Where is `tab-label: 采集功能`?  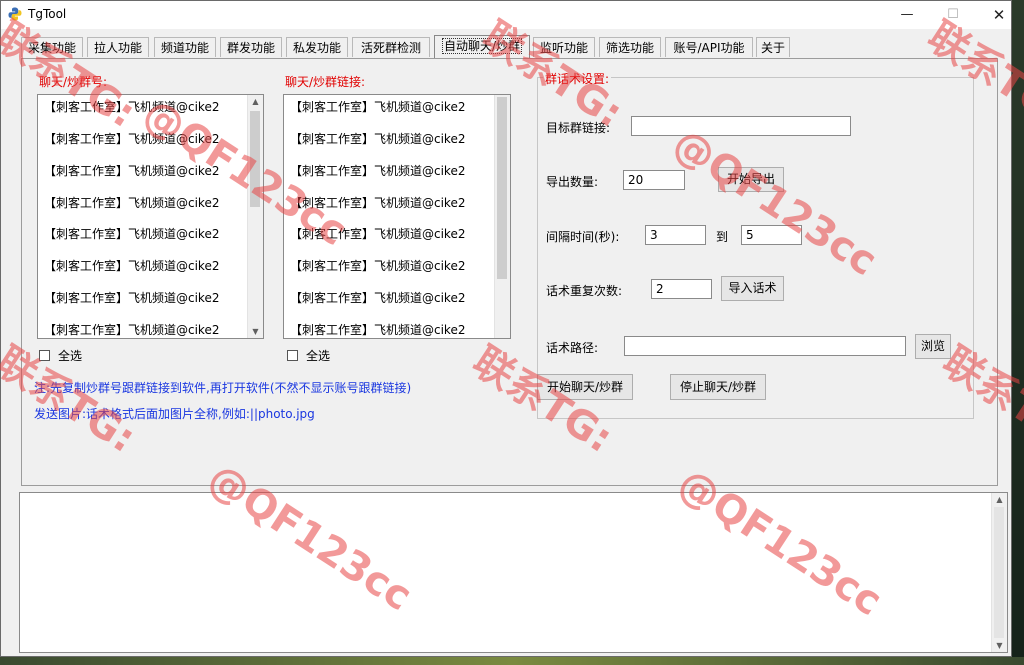 tab-label: 采集功能 is located at coordinates (51, 48).